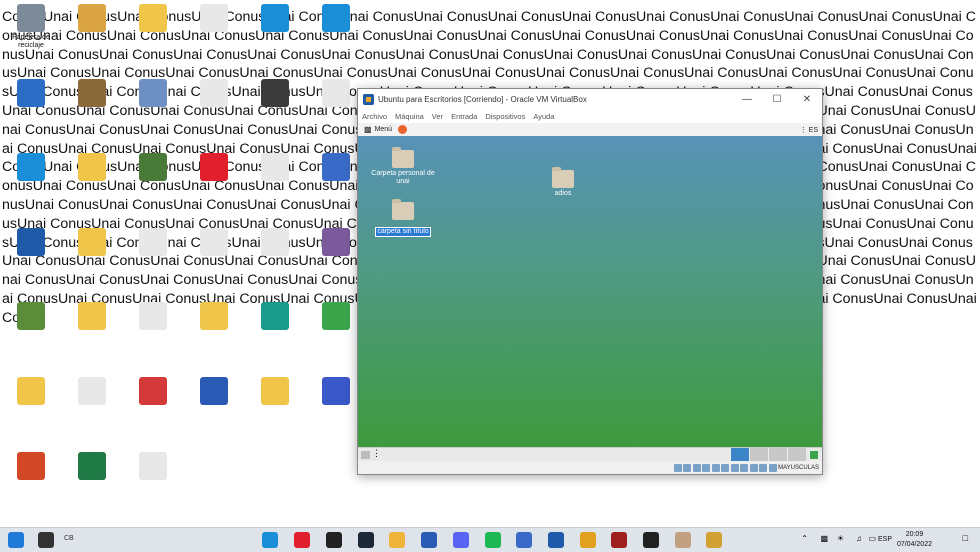 The image size is (980, 552). What do you see at coordinates (409, 116) in the screenshot?
I see `menu-maquina: Máquina` at bounding box center [409, 116].